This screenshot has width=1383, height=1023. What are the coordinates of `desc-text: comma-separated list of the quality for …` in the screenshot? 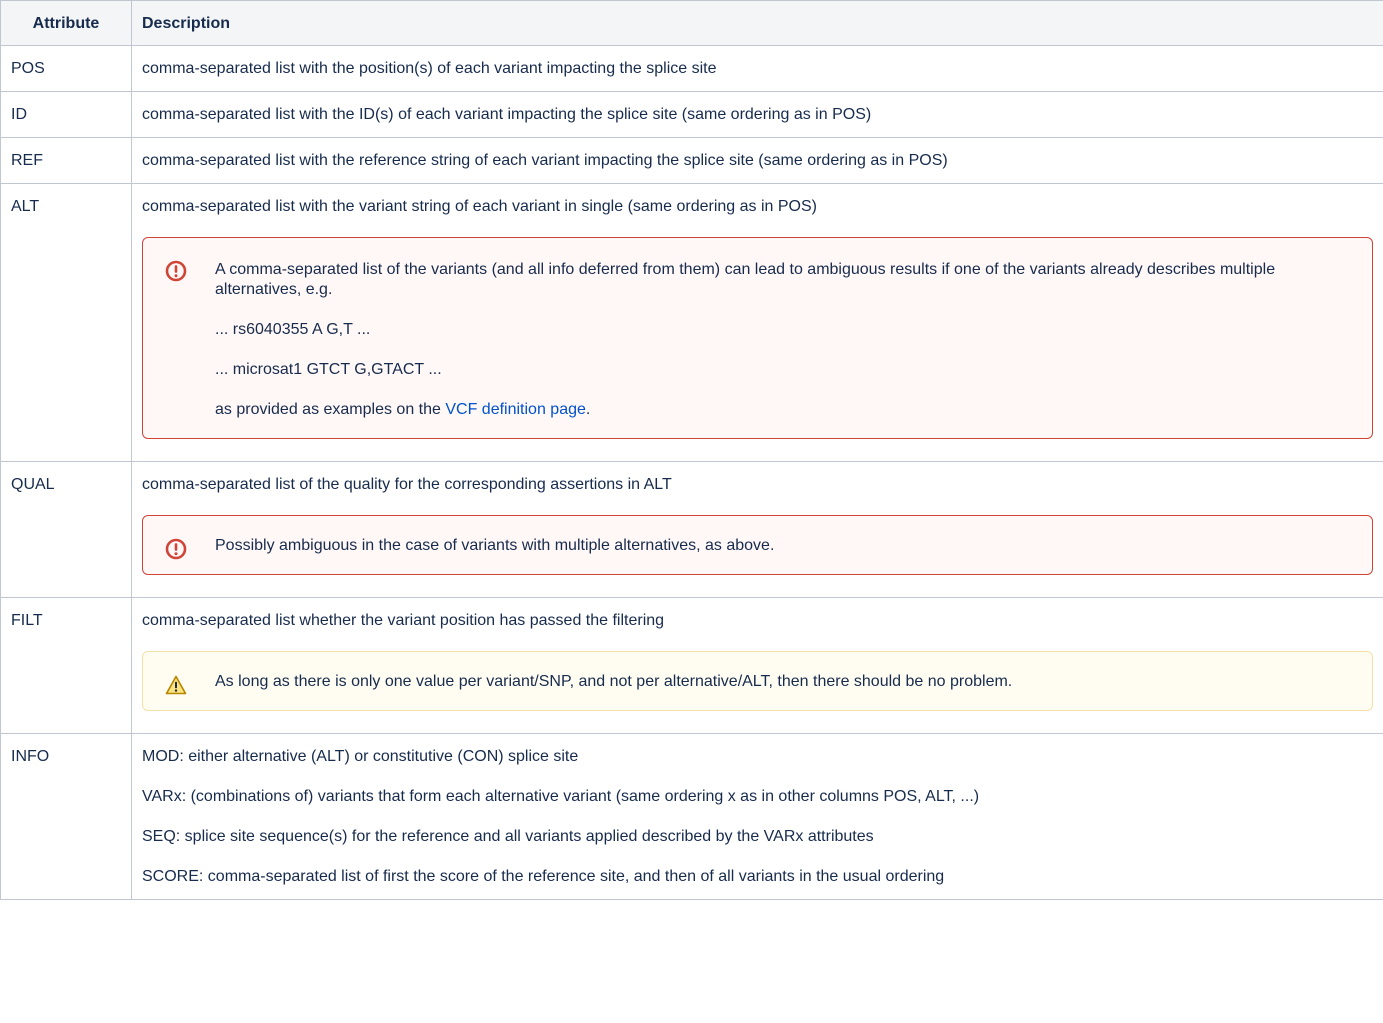 It's located at (407, 484).